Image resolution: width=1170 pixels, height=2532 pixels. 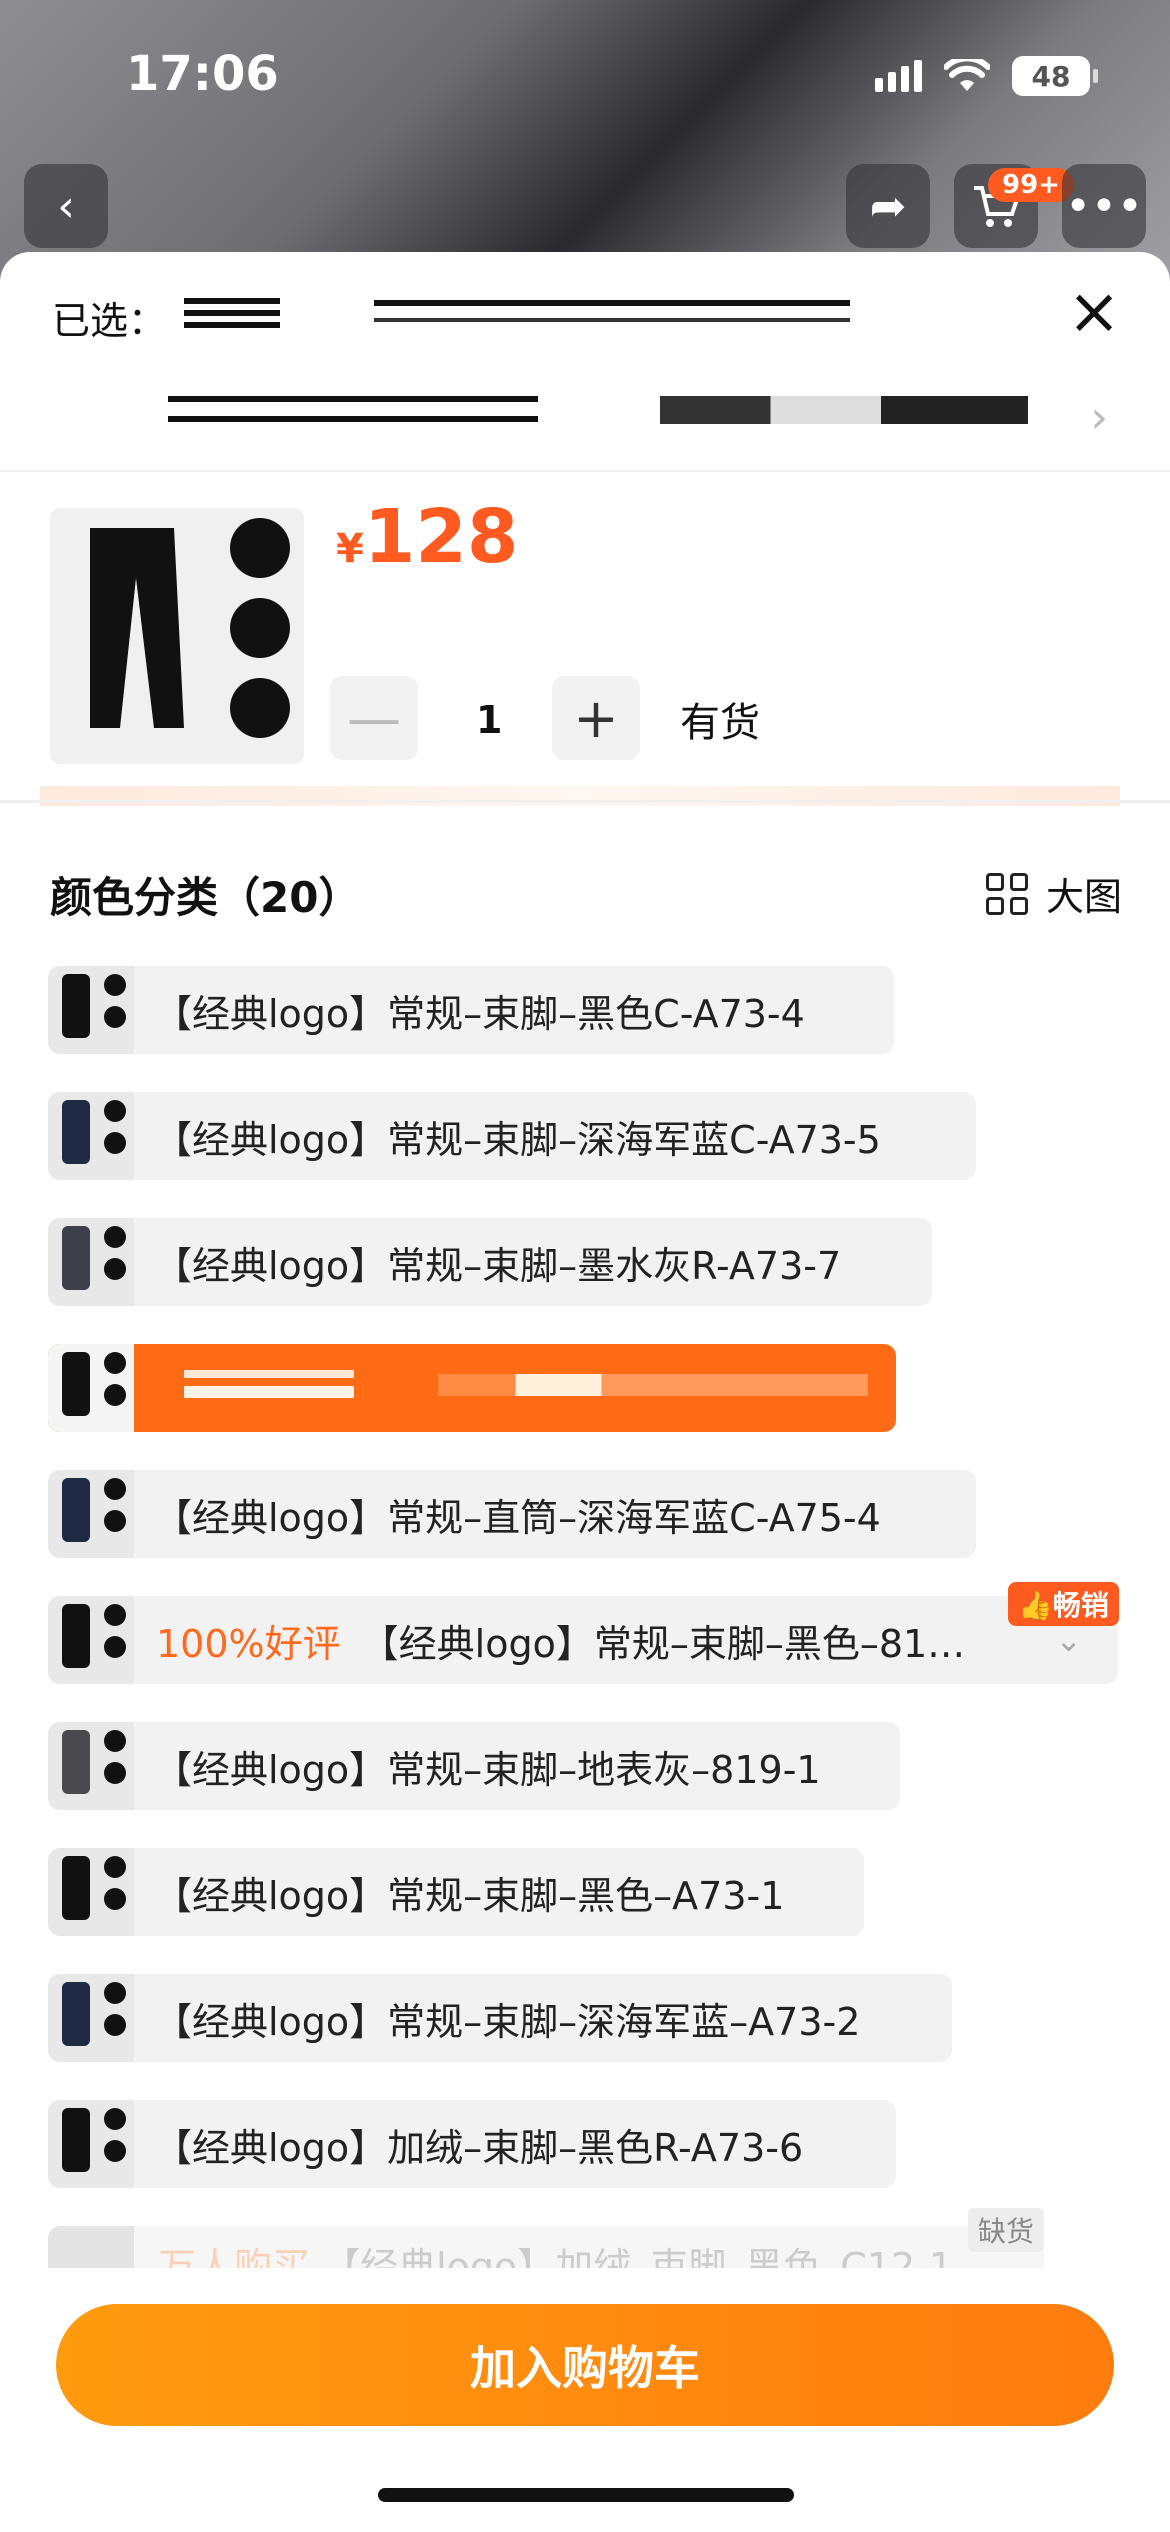 I want to click on grid-icon, so click(x=1006, y=893).